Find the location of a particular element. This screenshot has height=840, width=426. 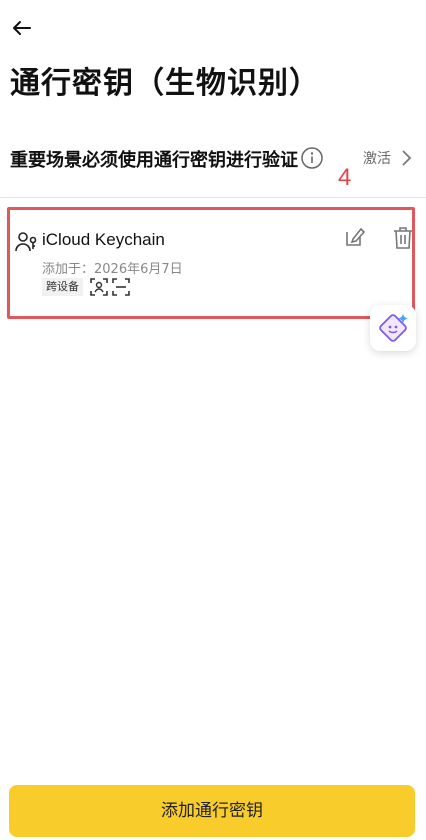

added-date: 添加于：2026年6月7日 is located at coordinates (112, 269).